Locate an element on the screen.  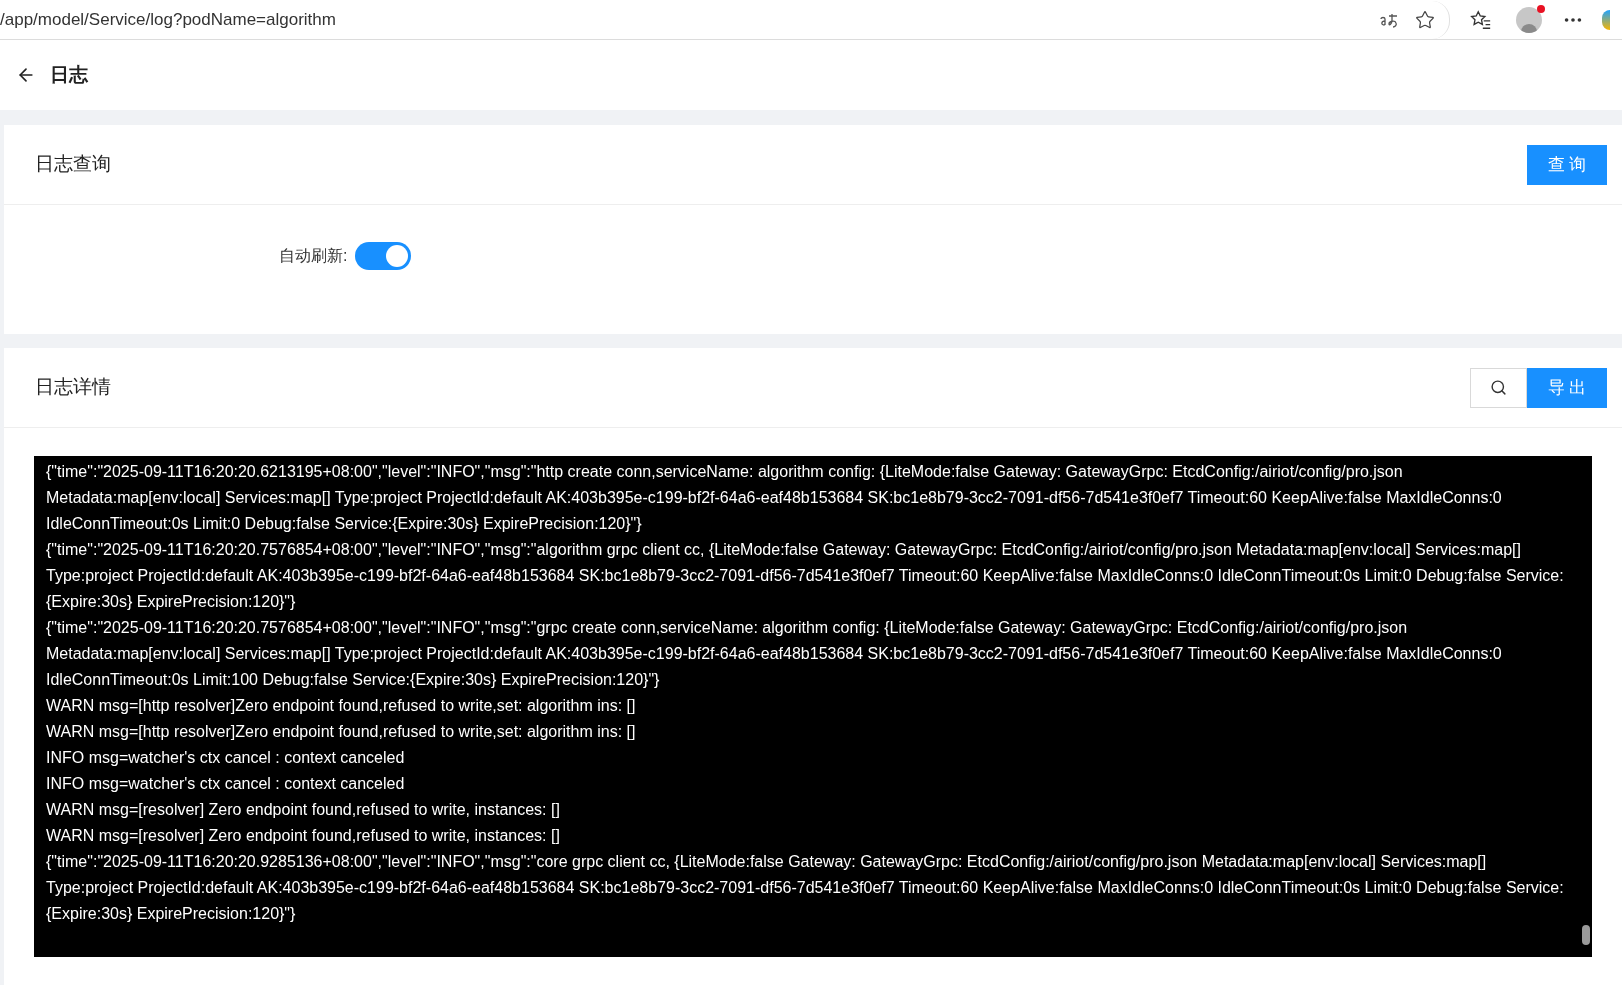
search-button is located at coordinates (1498, 387).